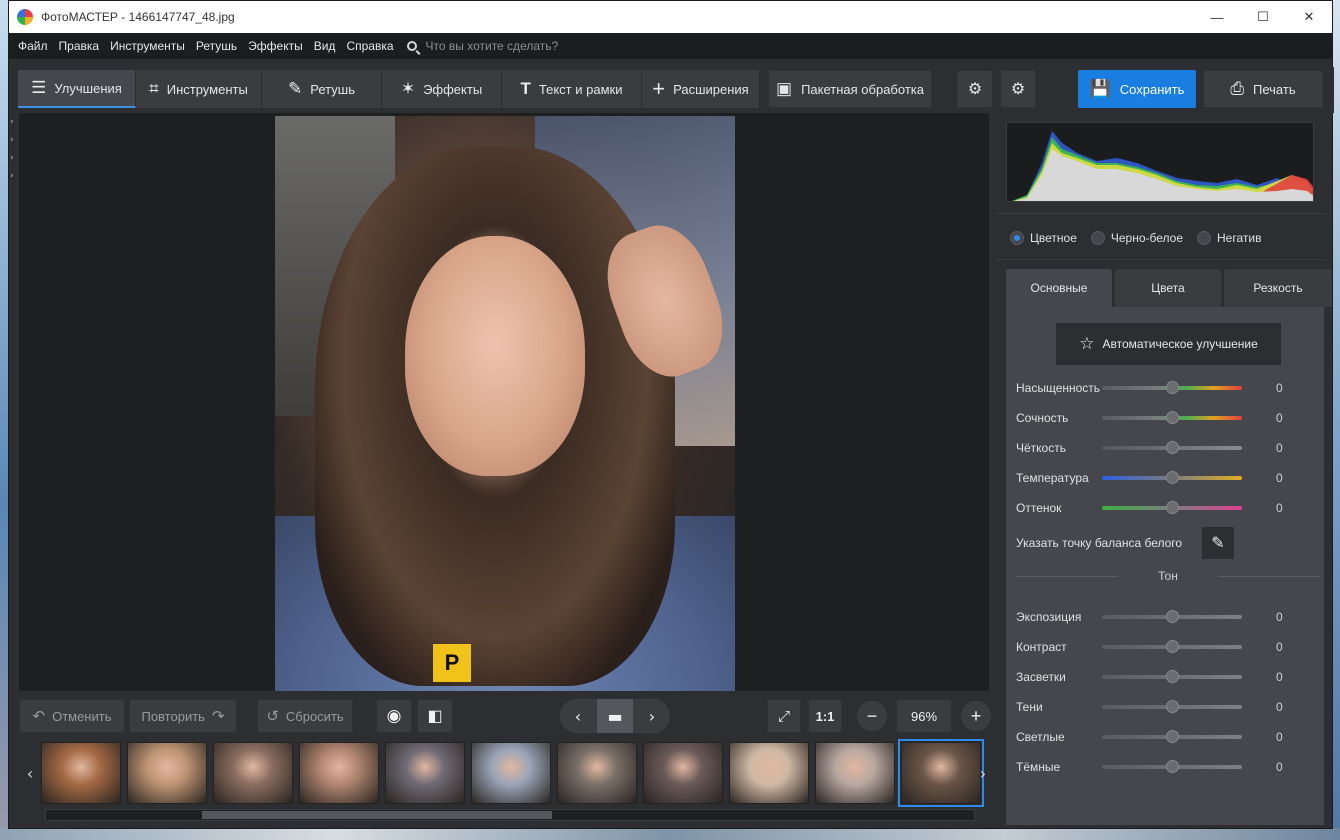  What do you see at coordinates (983, 773) in the screenshot?
I see `filmstrip-next-button: ›` at bounding box center [983, 773].